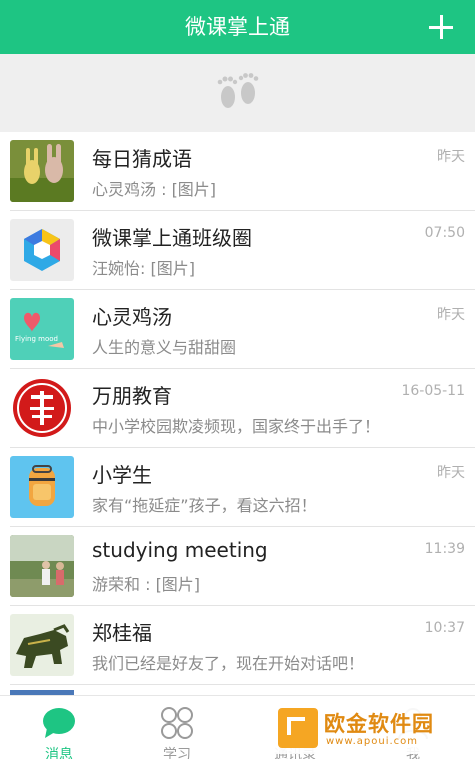 The image size is (475, 759). I want to click on conversation-name: 微课掌上通班级圈, so click(172, 238).